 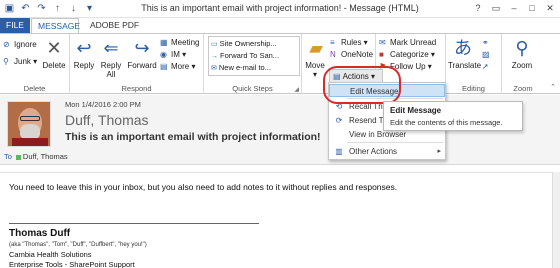 I want to click on related-icon: ▨, so click(x=486, y=54).